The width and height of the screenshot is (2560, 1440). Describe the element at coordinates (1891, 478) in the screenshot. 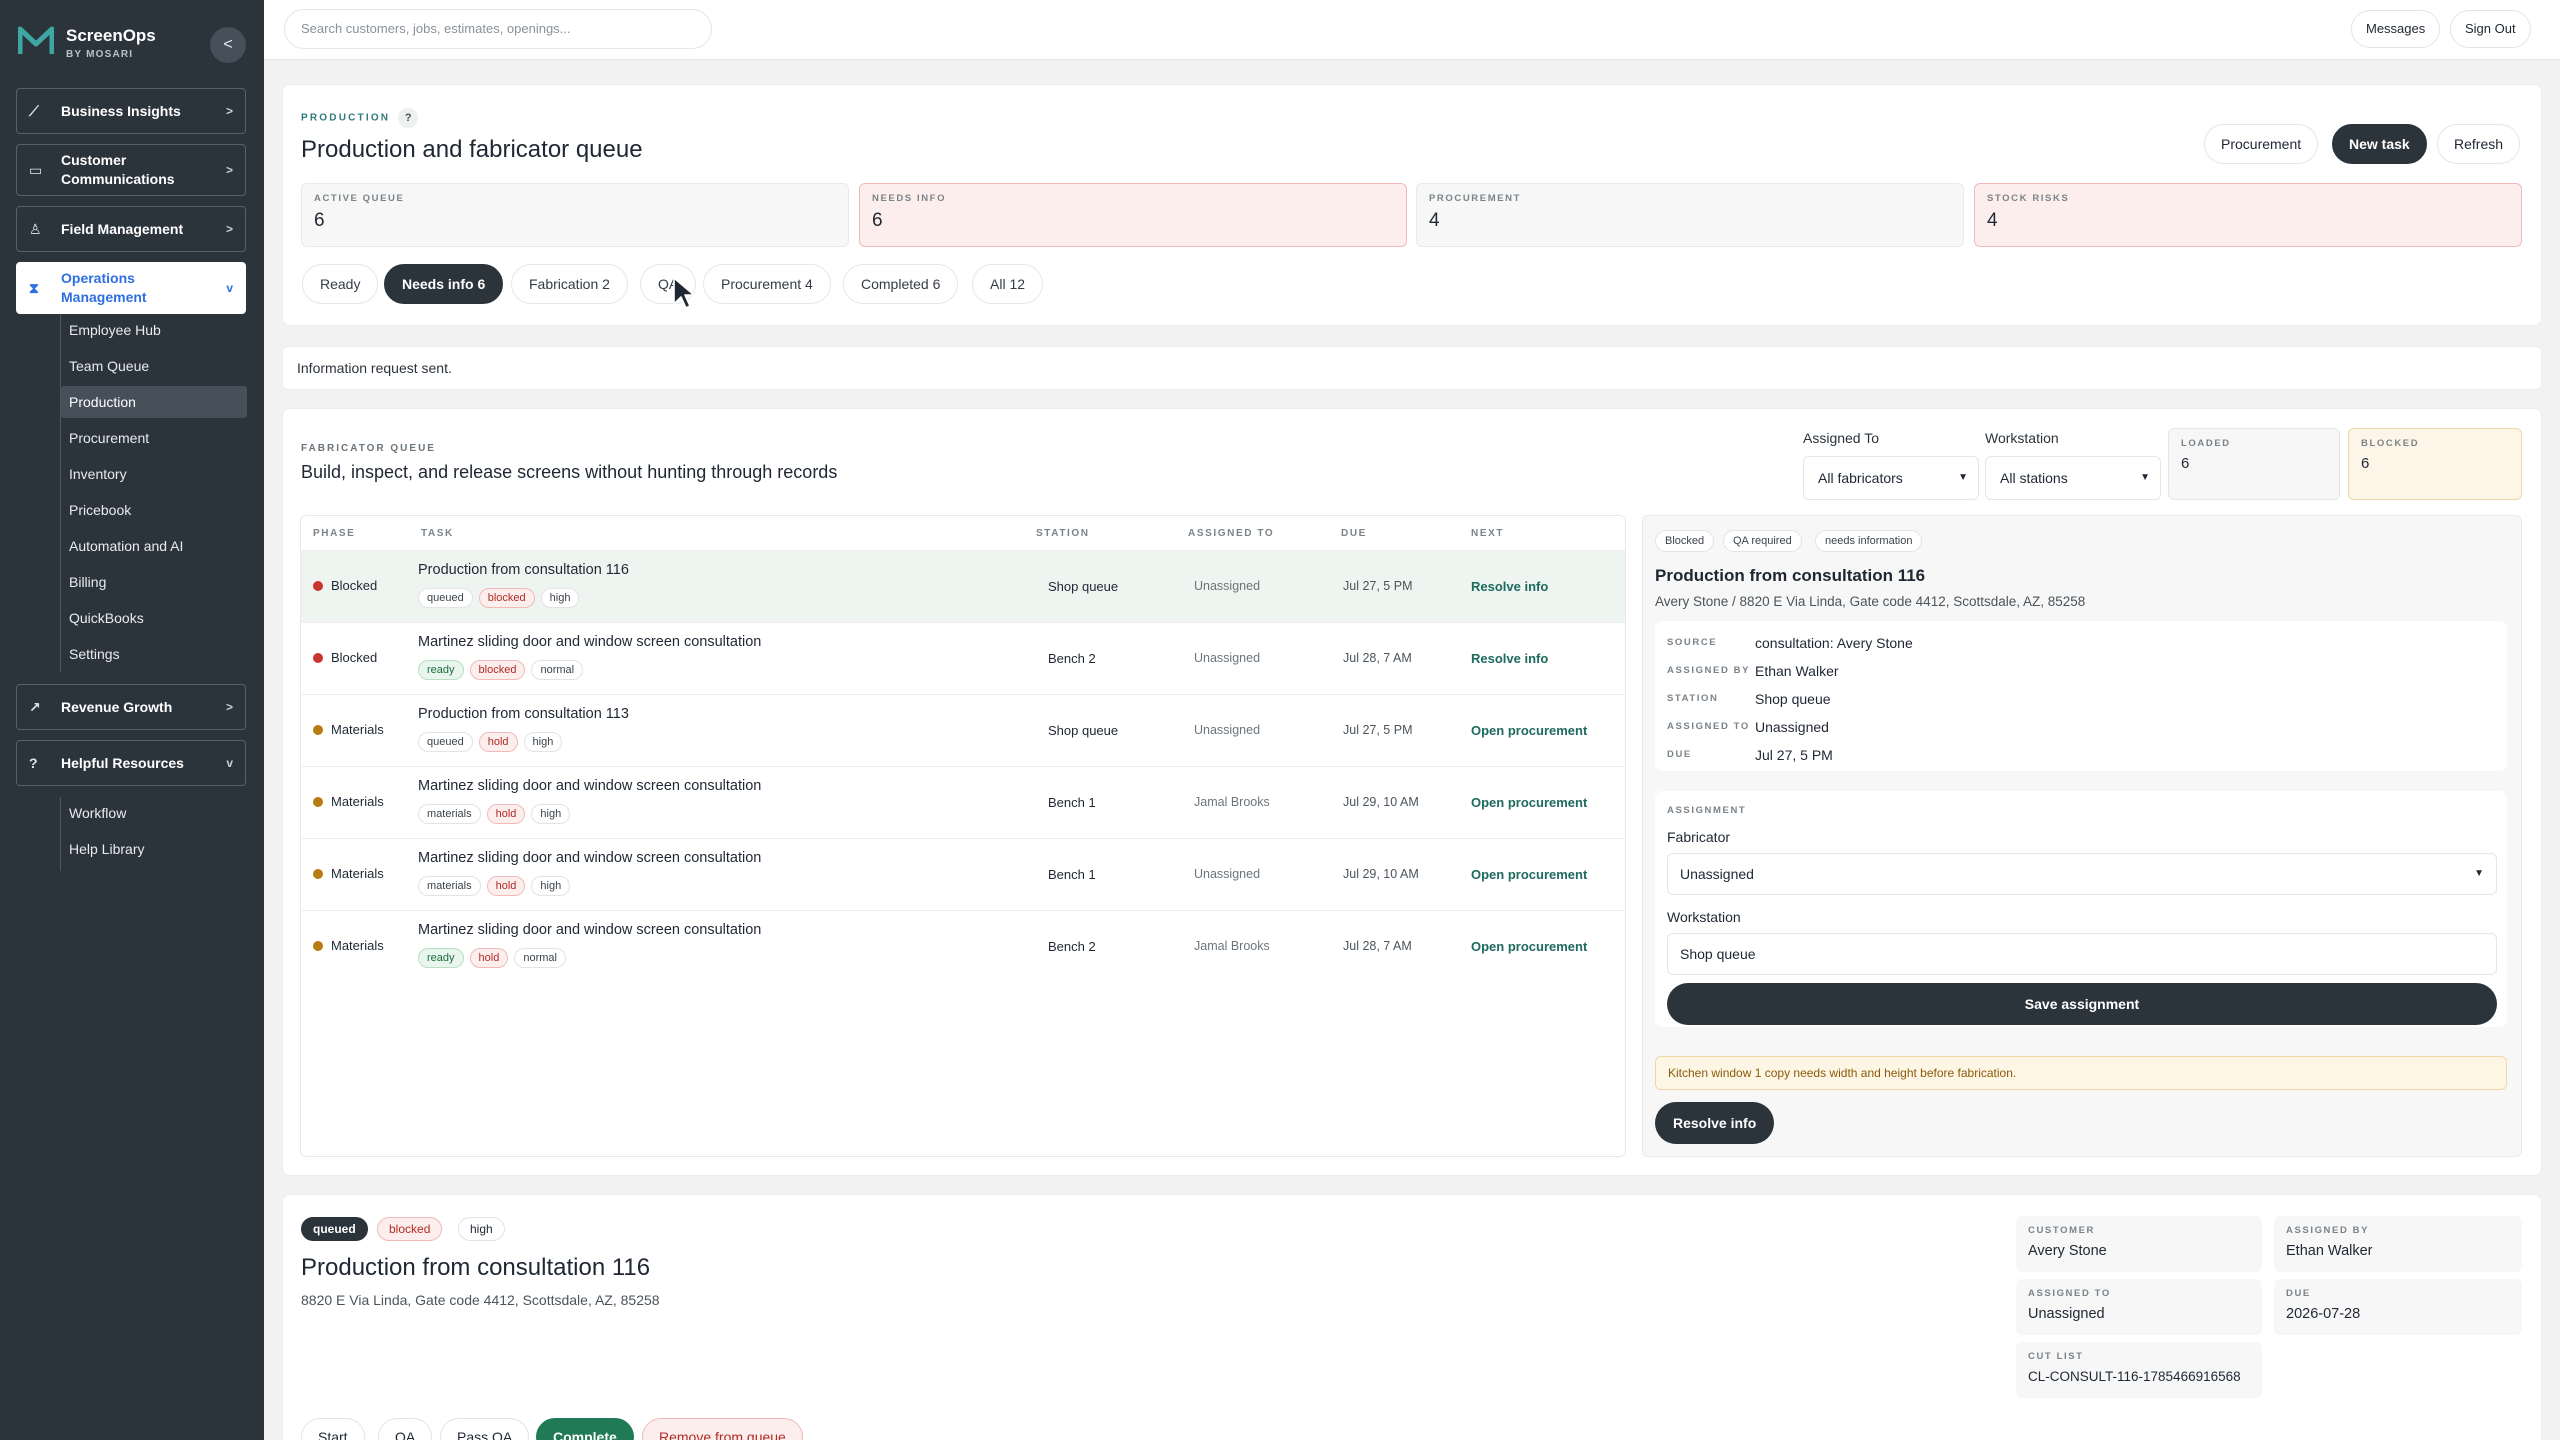

I see `assigned-to-select: All fabricators ▼` at that location.